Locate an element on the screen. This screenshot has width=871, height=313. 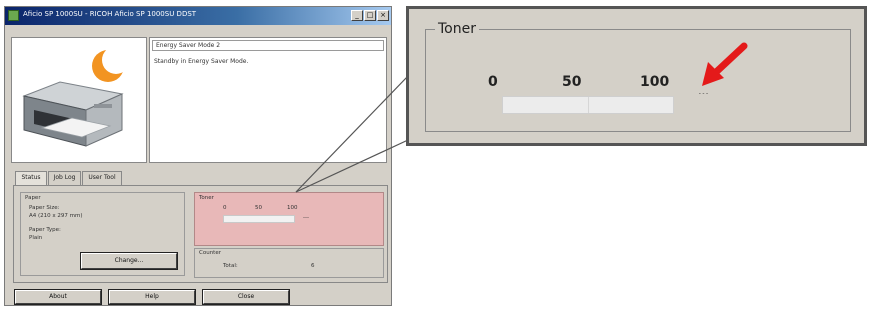
zoom-tick-50: 50 is located at coordinates (572, 82).